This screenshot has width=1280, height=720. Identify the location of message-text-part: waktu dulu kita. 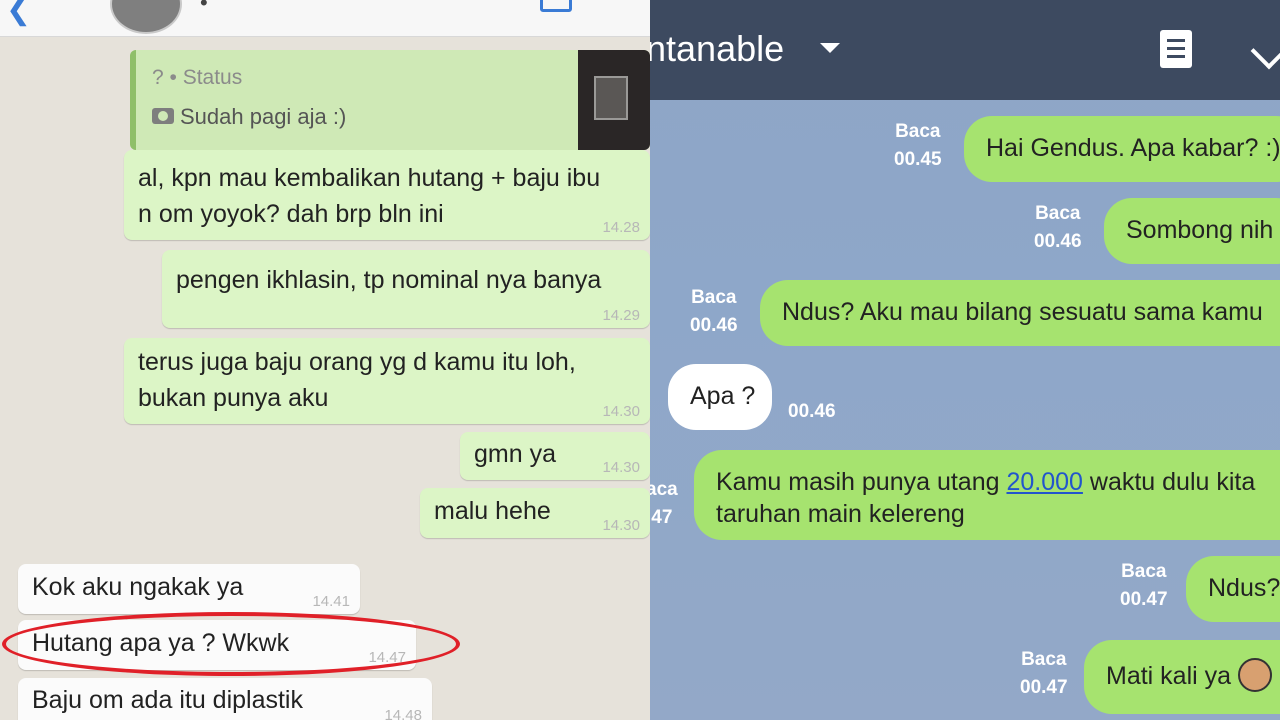
(1169, 482).